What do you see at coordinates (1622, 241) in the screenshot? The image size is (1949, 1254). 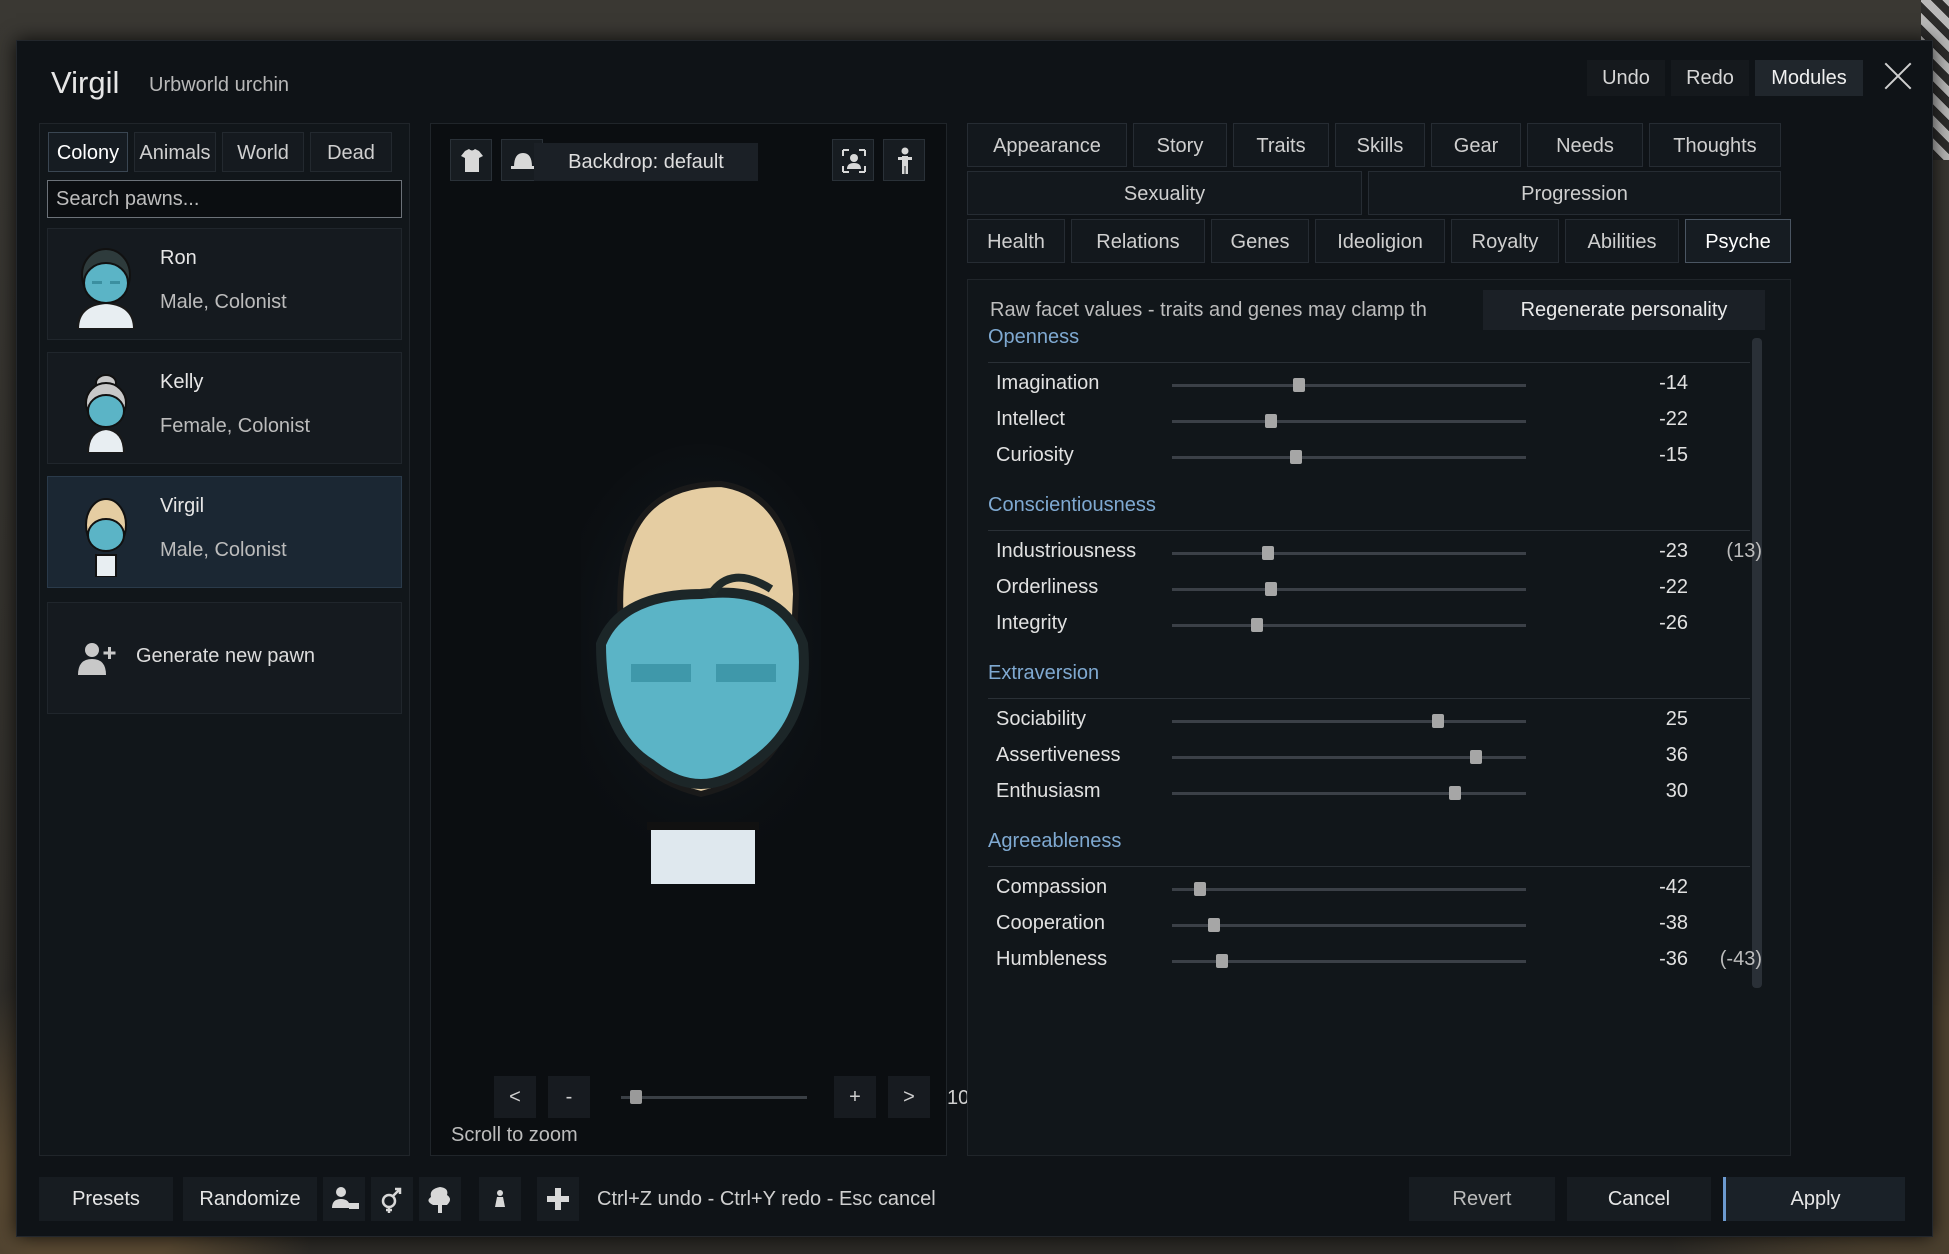 I see `tab-abilities: Abilities` at bounding box center [1622, 241].